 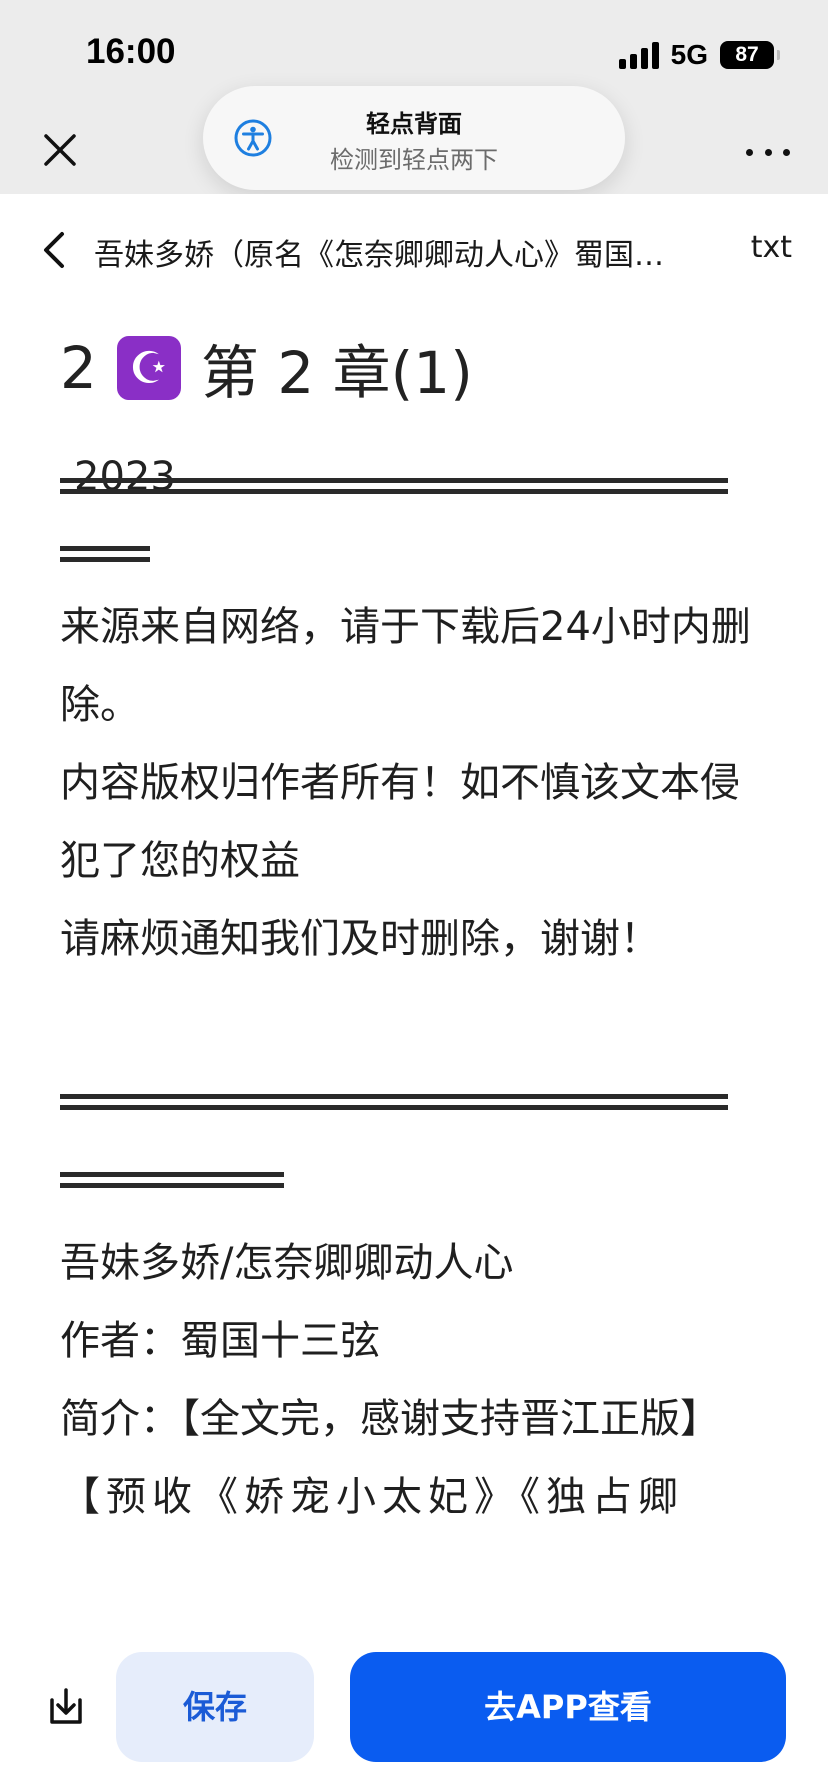 What do you see at coordinates (78, 368) in the screenshot?
I see `chapter-number: 2` at bounding box center [78, 368].